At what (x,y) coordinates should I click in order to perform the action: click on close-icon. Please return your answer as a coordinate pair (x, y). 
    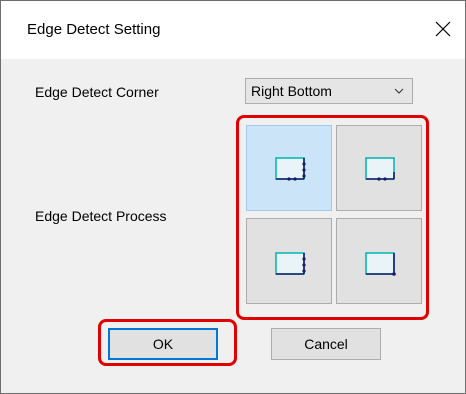
    Looking at the image, I should click on (443, 29).